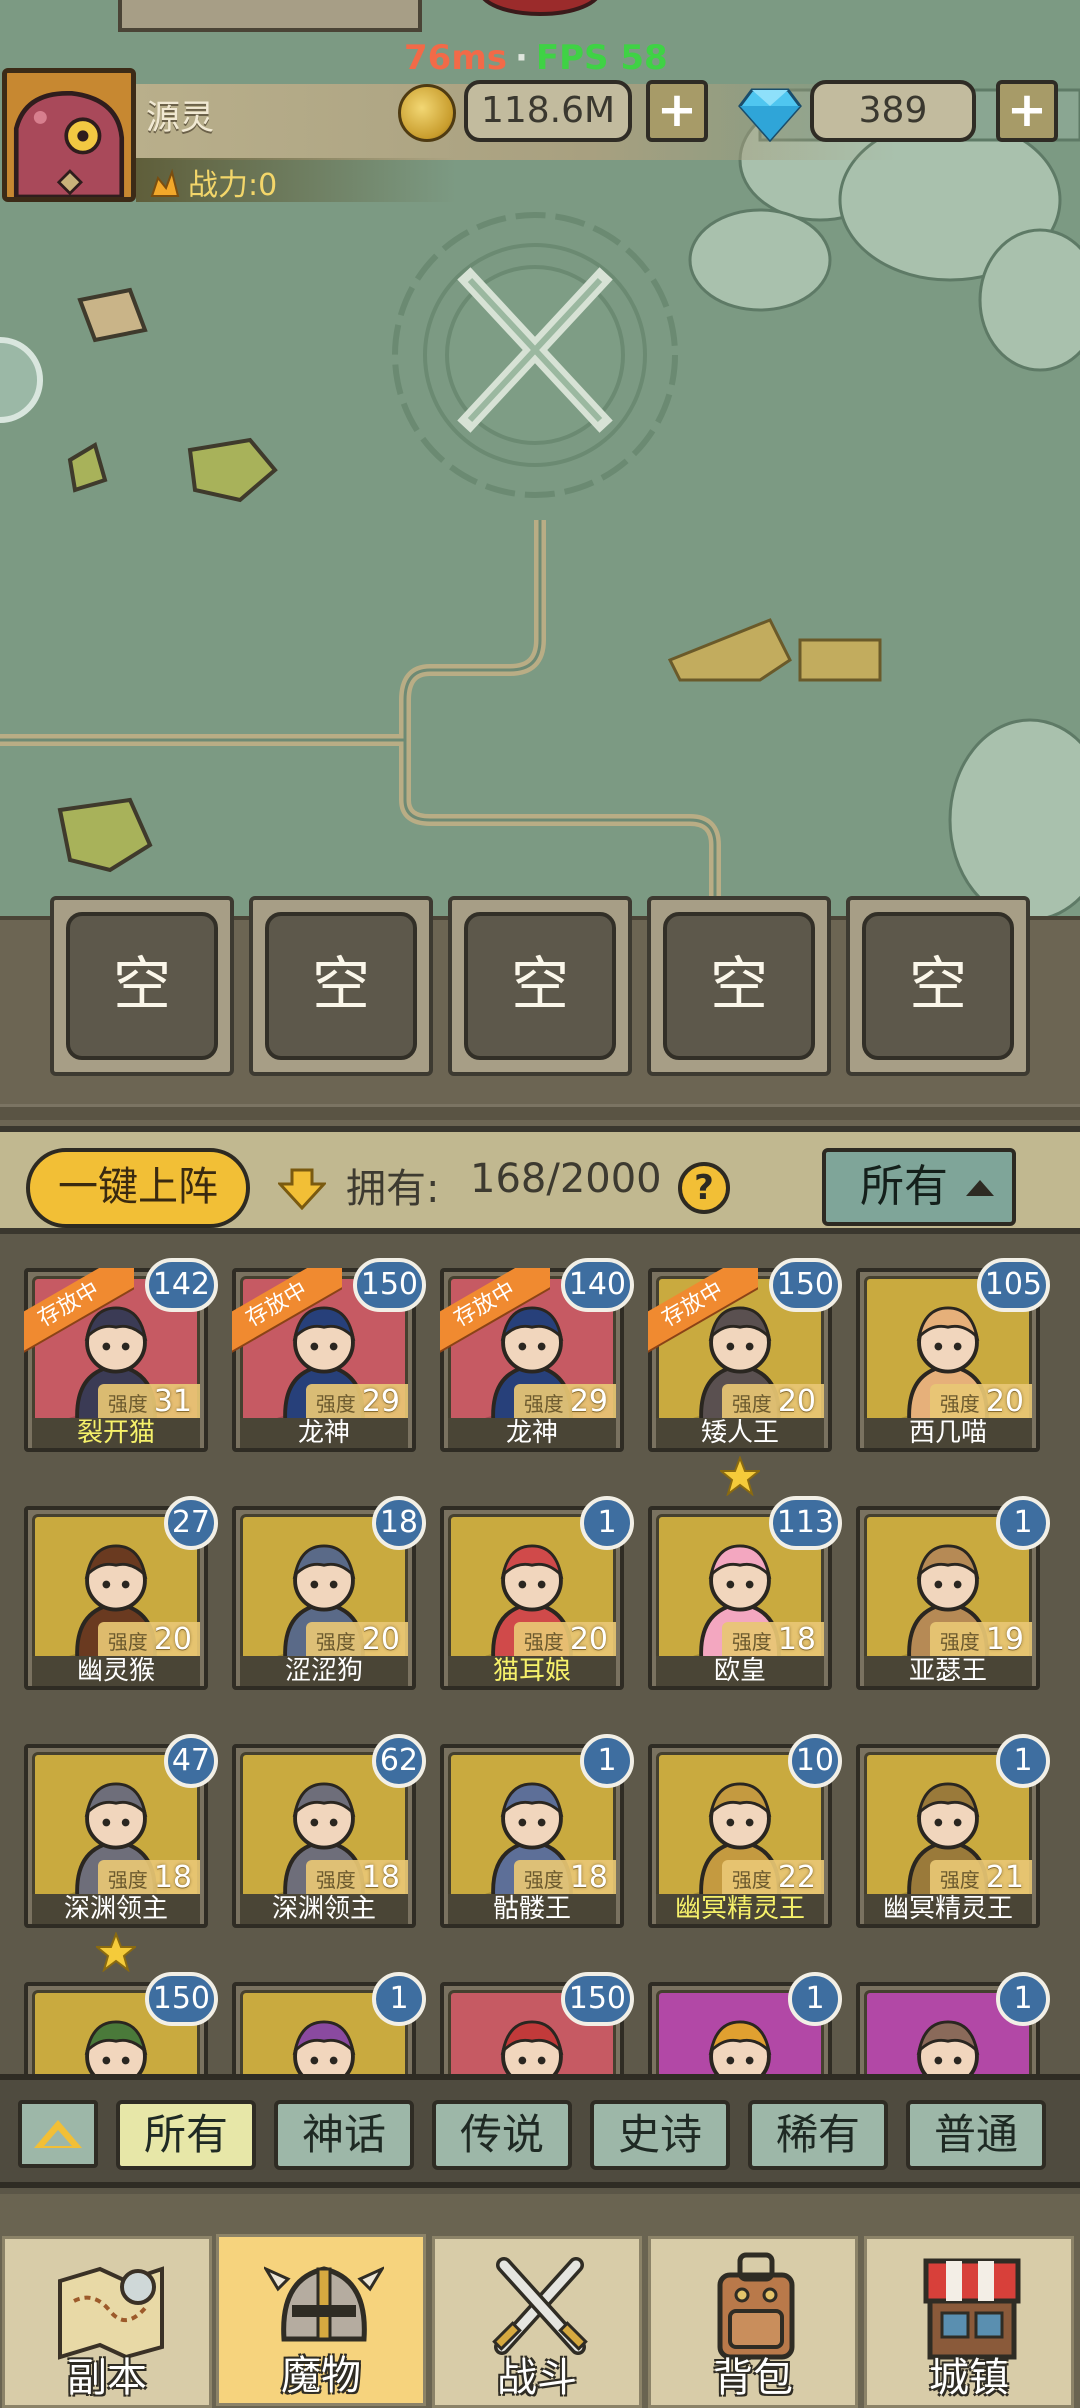  Describe the element at coordinates (753, 2322) in the screenshot. I see `nav-backpack: 背包` at that location.